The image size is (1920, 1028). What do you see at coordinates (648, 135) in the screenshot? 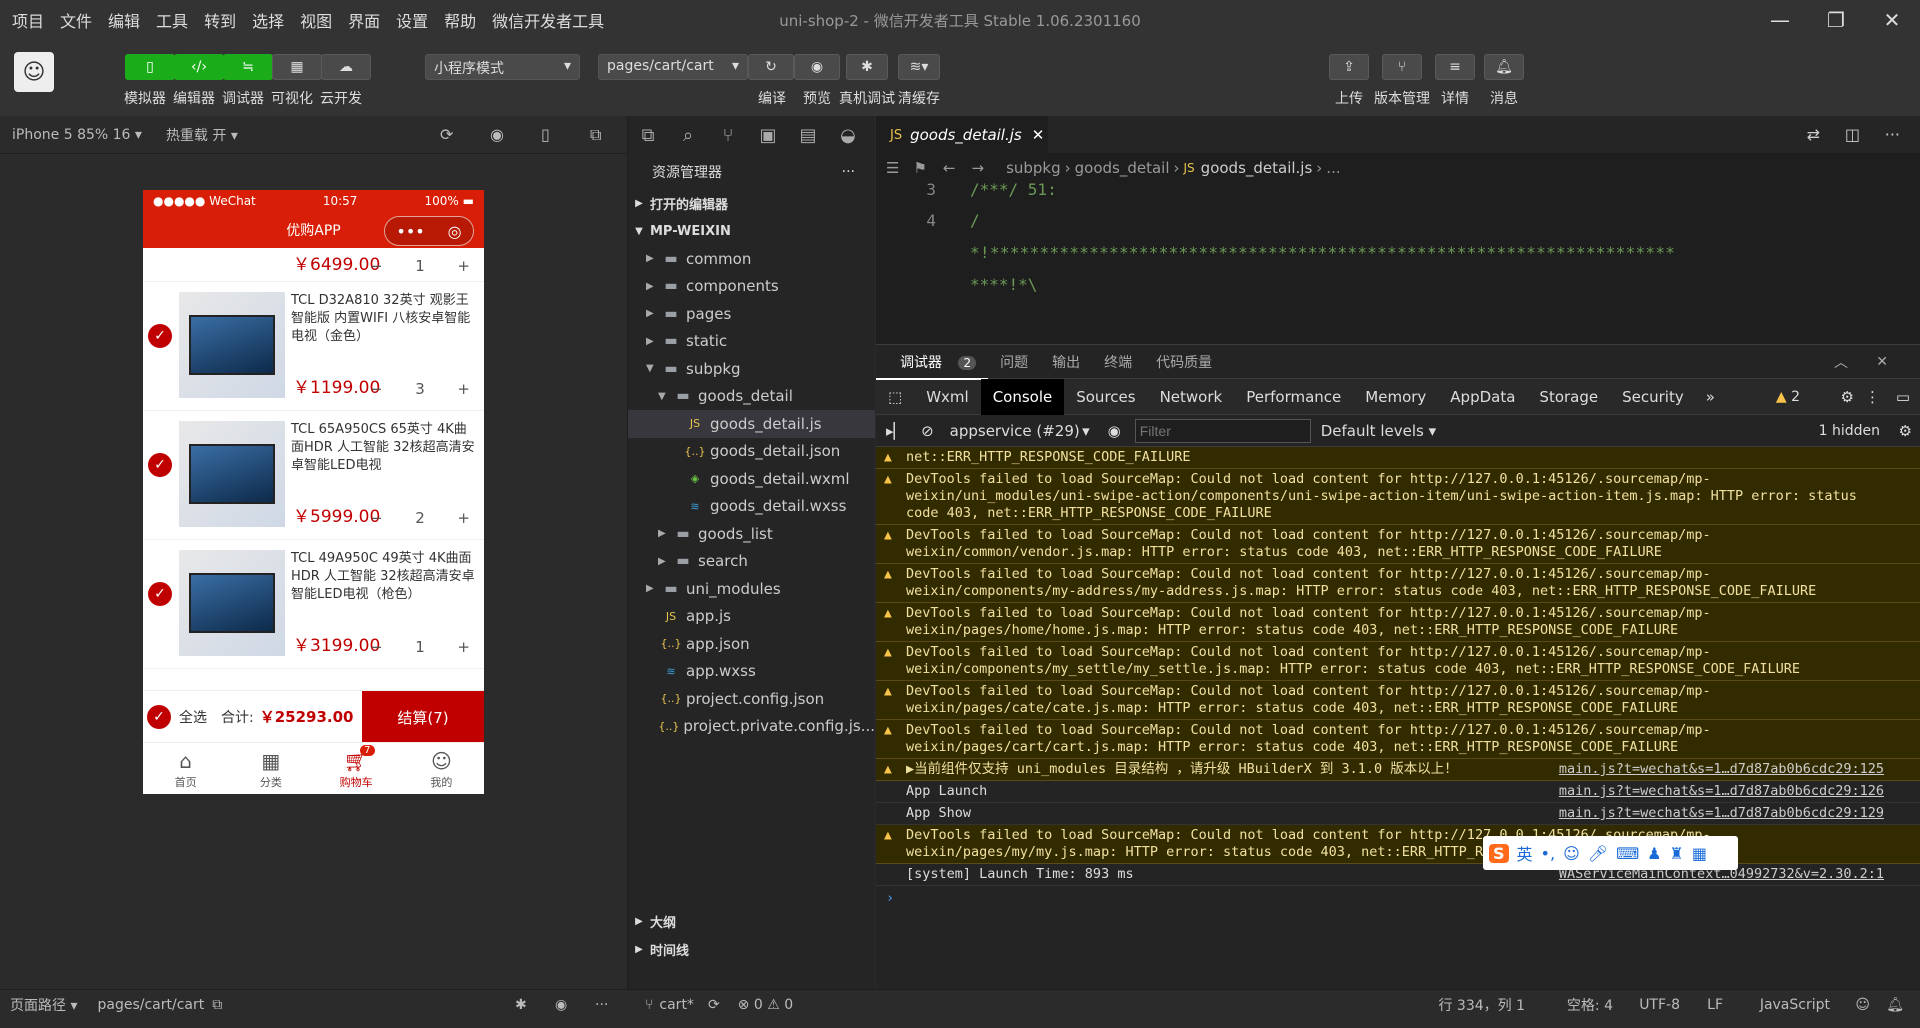
I see `files-icon: ⧉` at bounding box center [648, 135].